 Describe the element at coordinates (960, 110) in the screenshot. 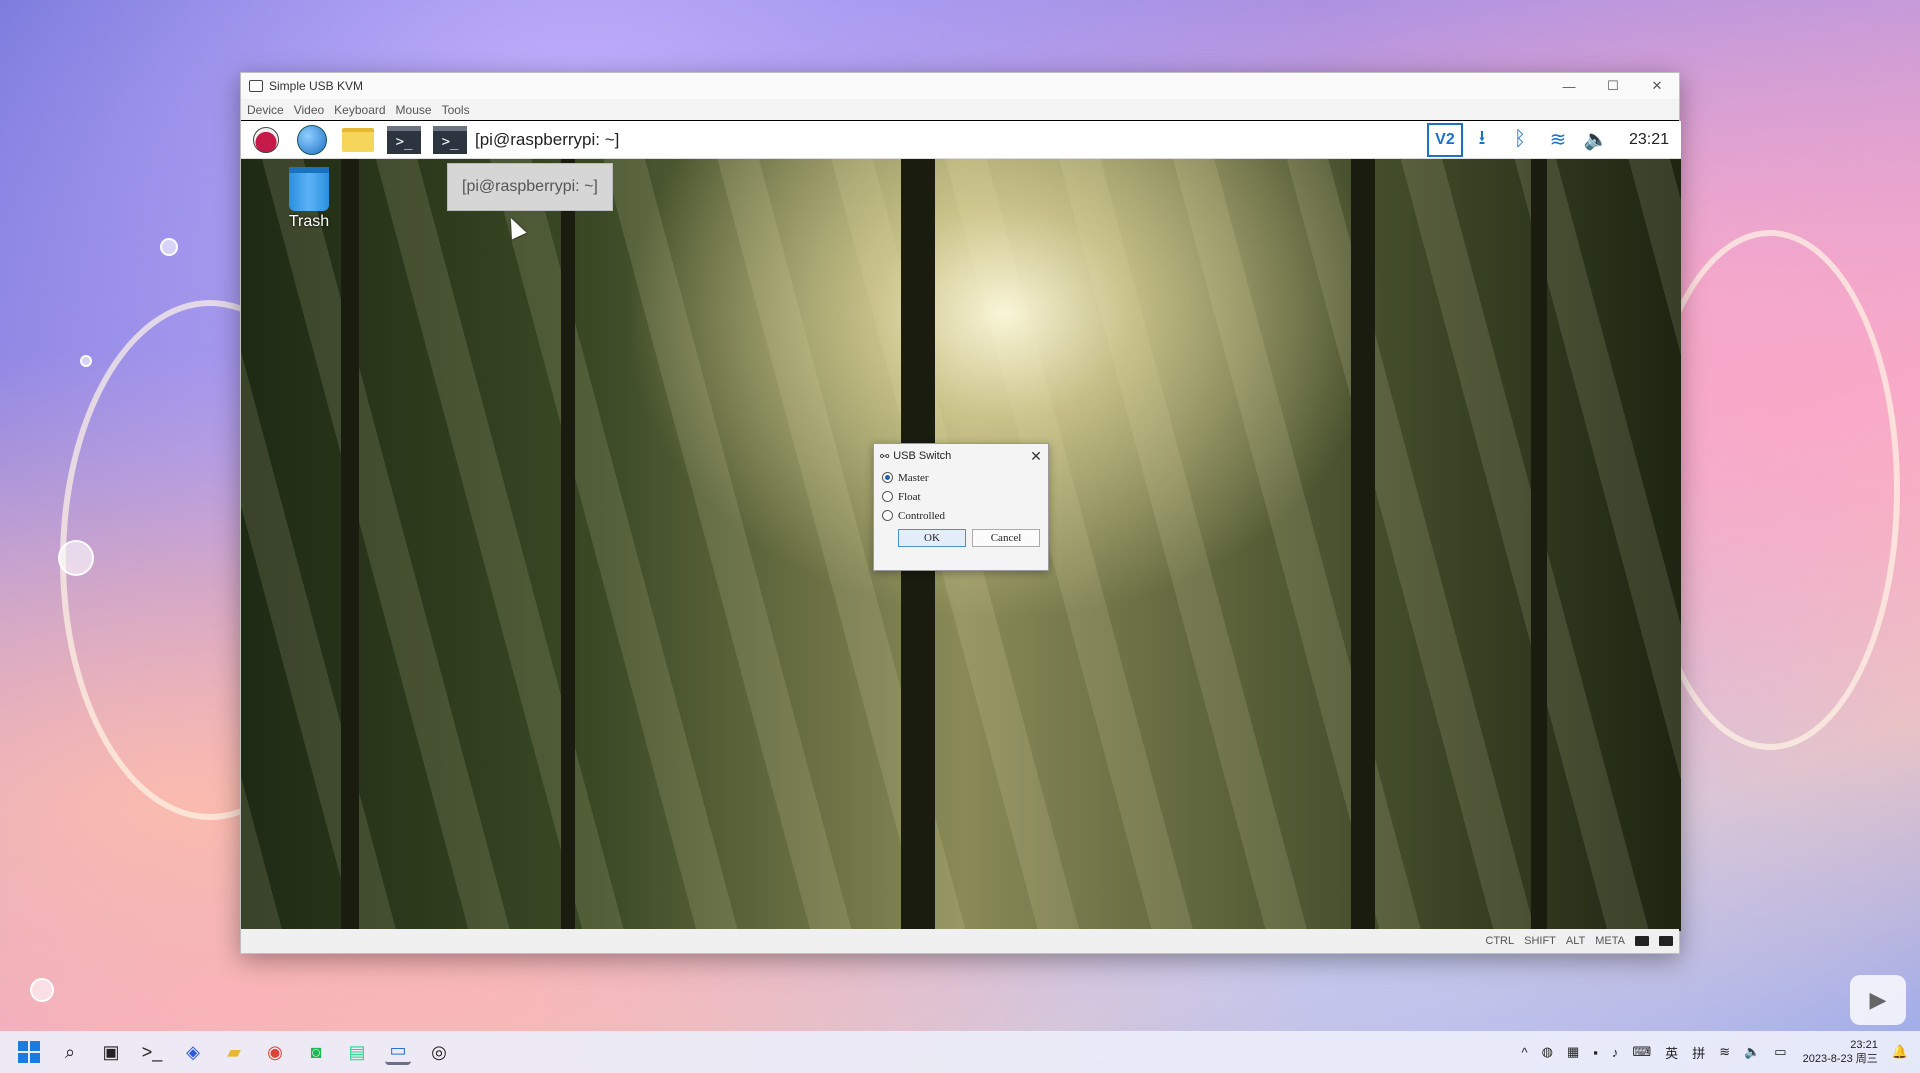

I see `menu-bar: Device Video Keyboard Mouse Tools` at that location.